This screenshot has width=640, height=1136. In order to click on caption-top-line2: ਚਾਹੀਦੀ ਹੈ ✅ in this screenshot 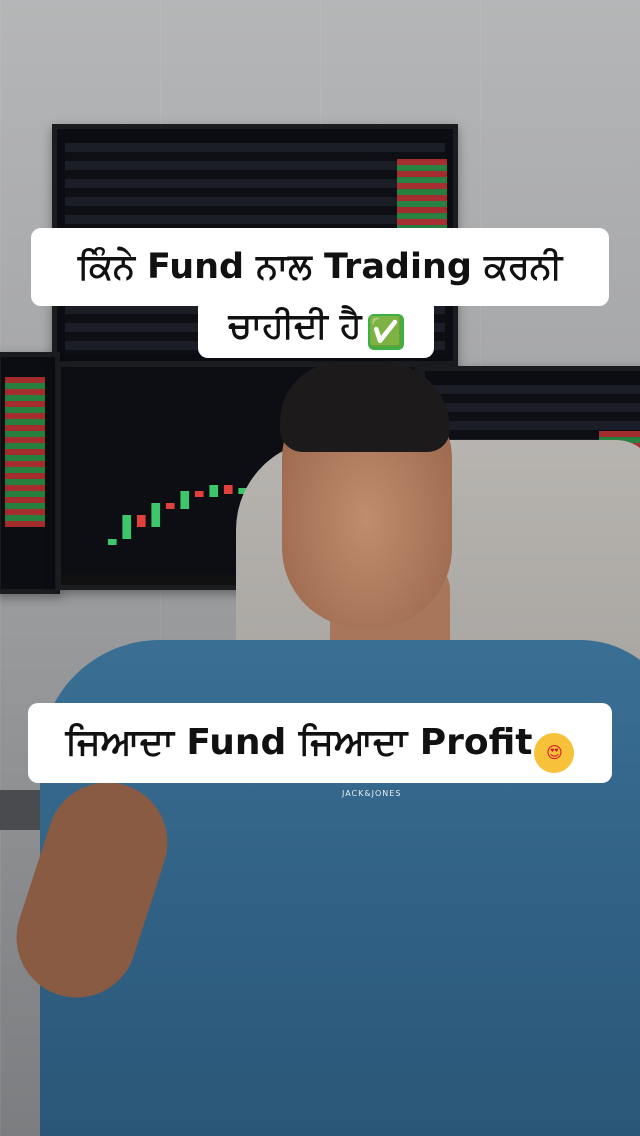, I will do `click(316, 328)`.